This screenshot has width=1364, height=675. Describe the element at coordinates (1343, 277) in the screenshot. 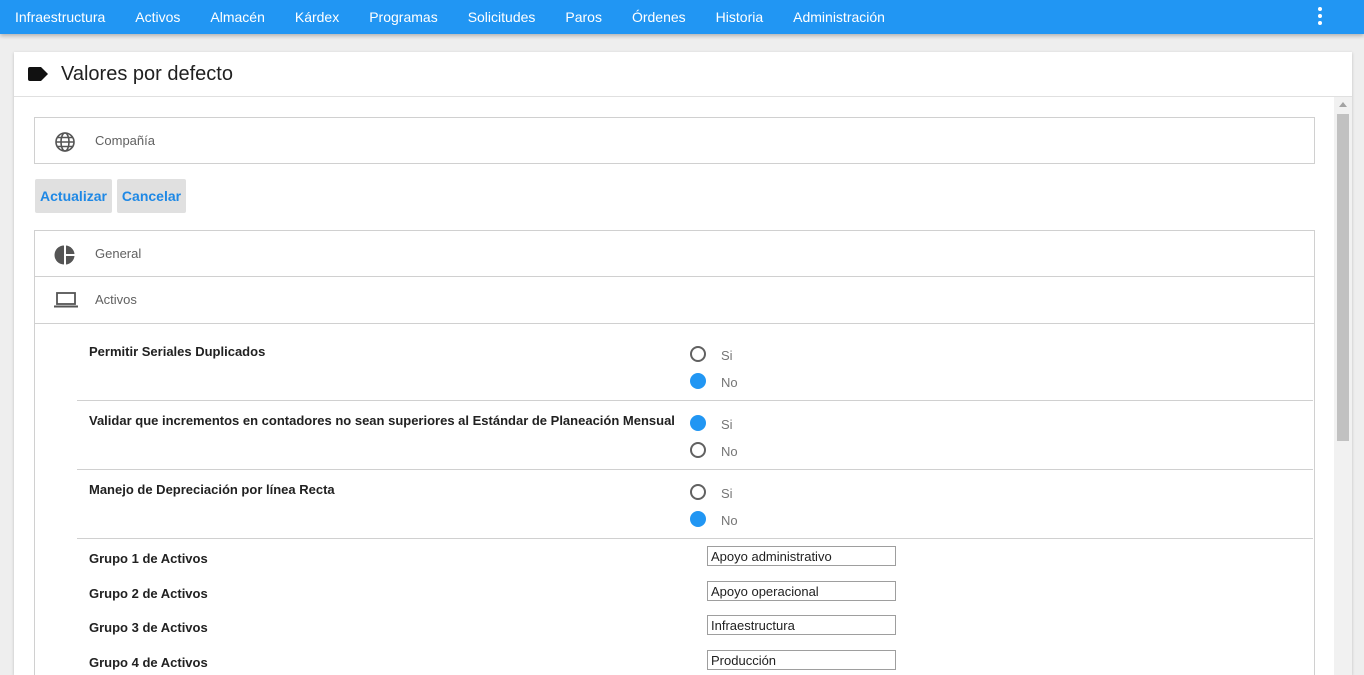

I see `scroll-thumb` at that location.